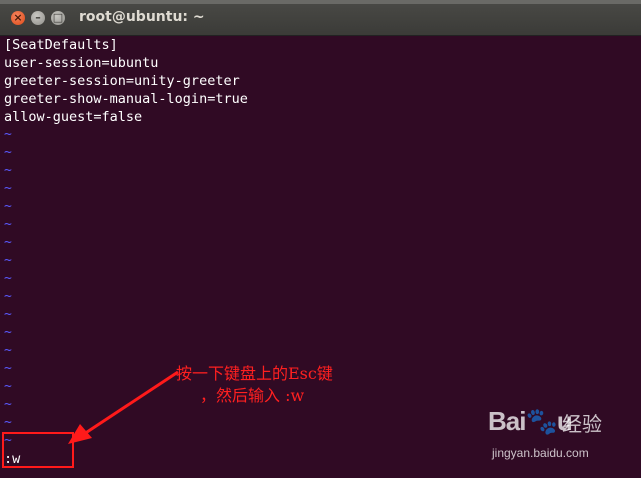 Image resolution: width=641 pixels, height=478 pixels. What do you see at coordinates (582, 424) in the screenshot?
I see `watermark-label: 经验` at bounding box center [582, 424].